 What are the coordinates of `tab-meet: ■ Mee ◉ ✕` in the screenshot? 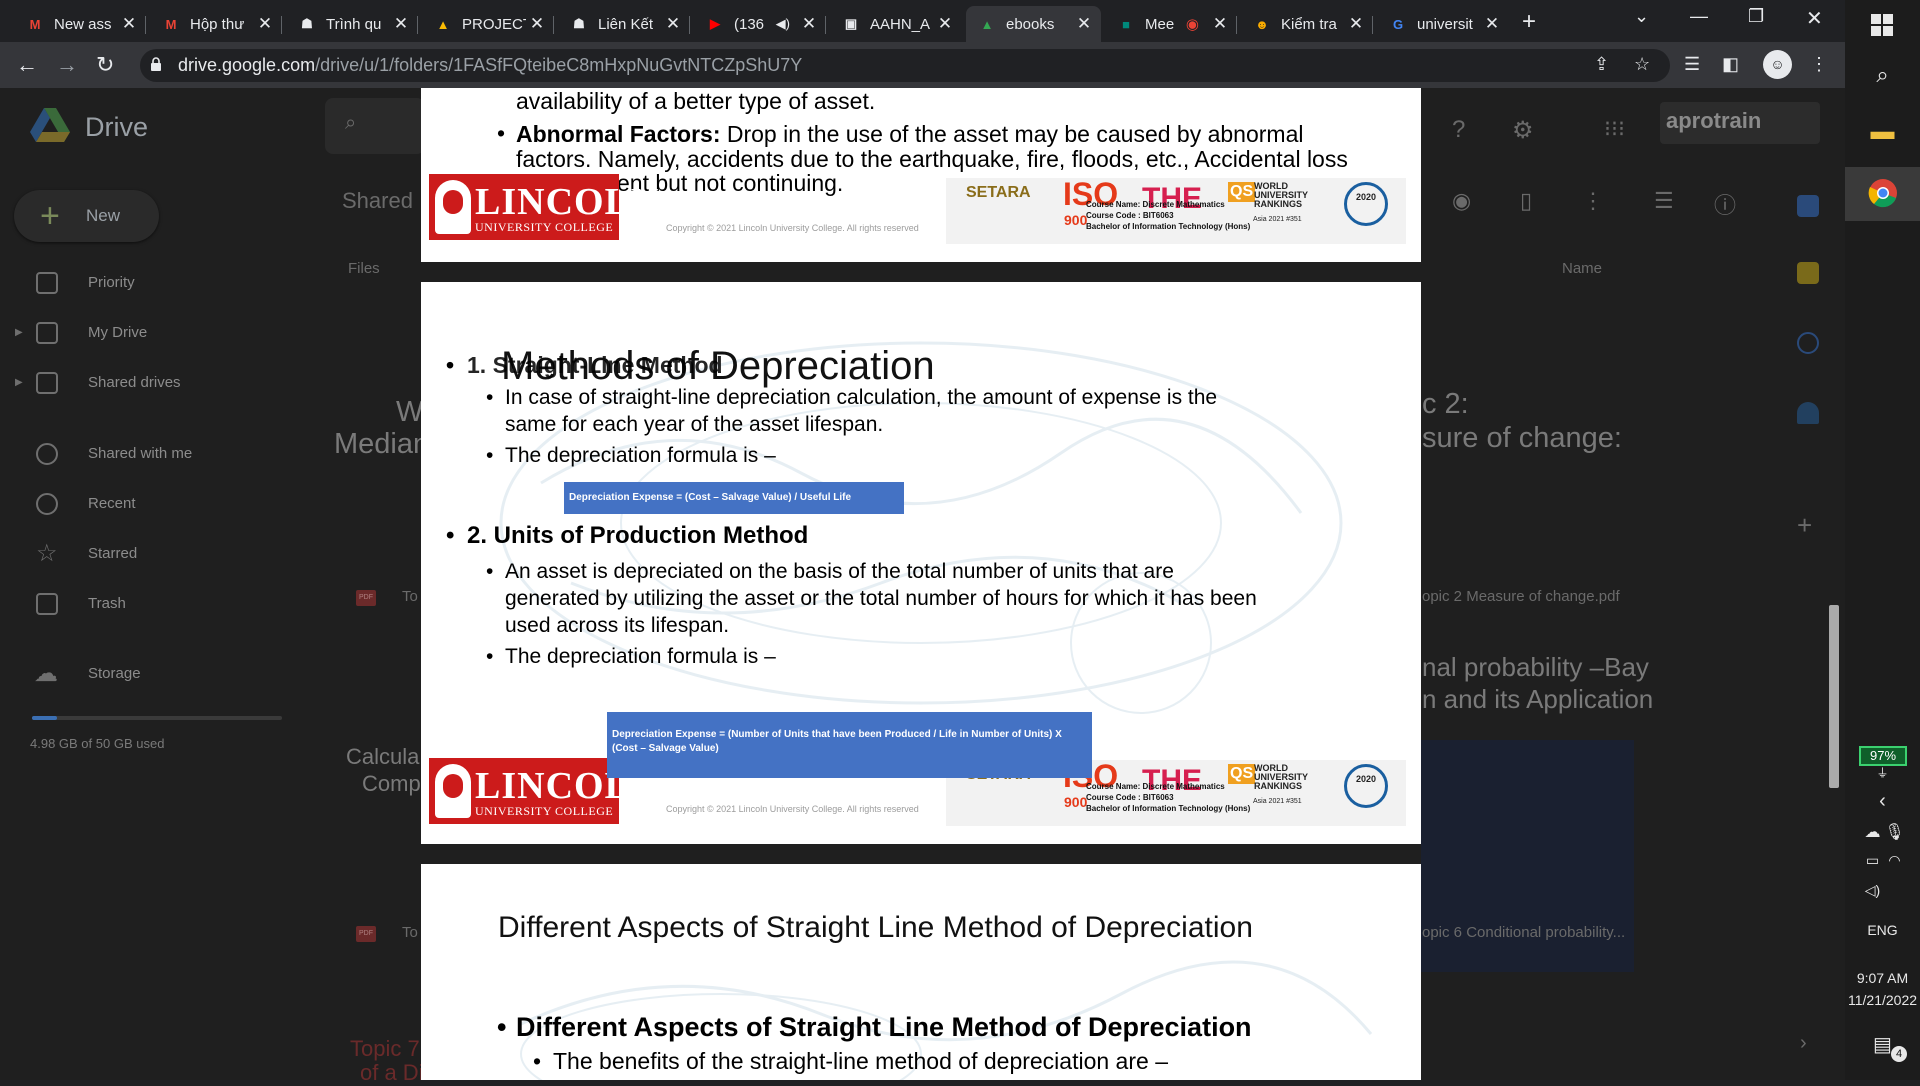 It's located at (1171, 24).